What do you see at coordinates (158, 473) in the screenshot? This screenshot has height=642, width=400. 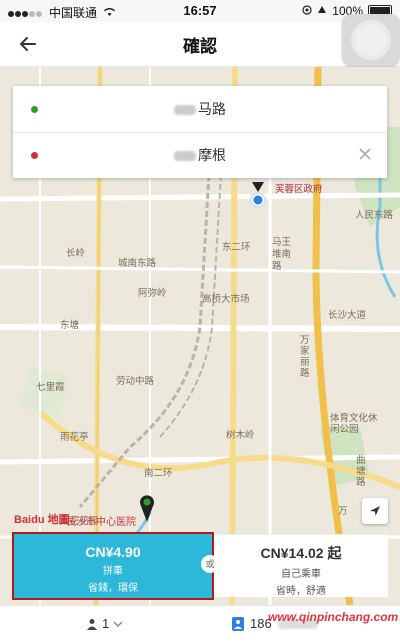 I see `map-label-nan-er: 南二环` at bounding box center [158, 473].